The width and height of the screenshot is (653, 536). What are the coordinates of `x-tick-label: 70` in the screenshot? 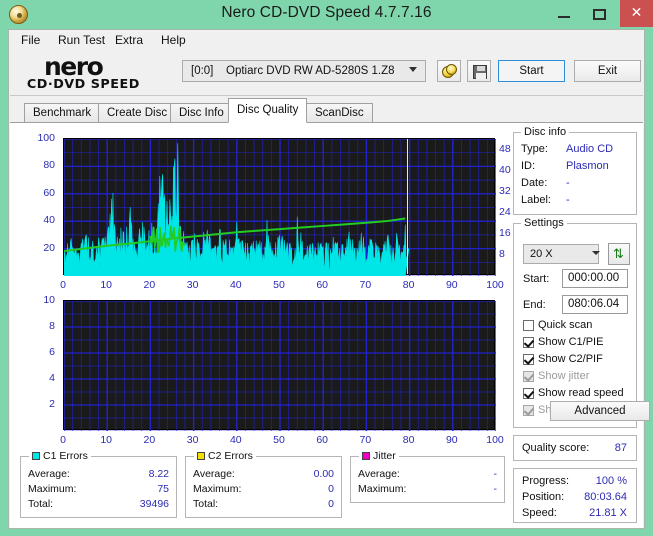 It's located at (365, 285).